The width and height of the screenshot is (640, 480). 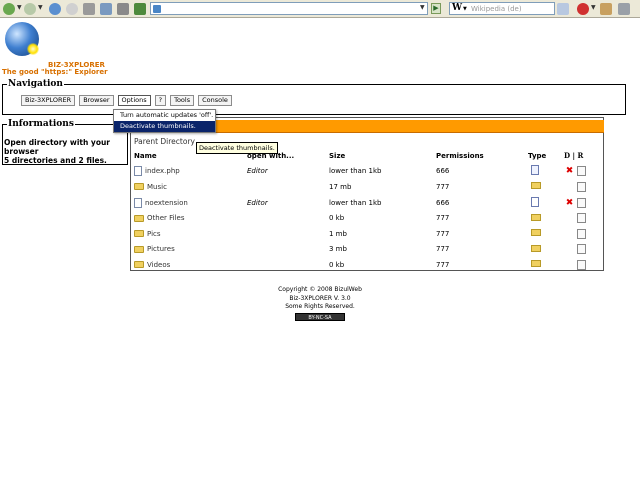 I want to click on file-size: lower than 1kb, so click(x=355, y=171).